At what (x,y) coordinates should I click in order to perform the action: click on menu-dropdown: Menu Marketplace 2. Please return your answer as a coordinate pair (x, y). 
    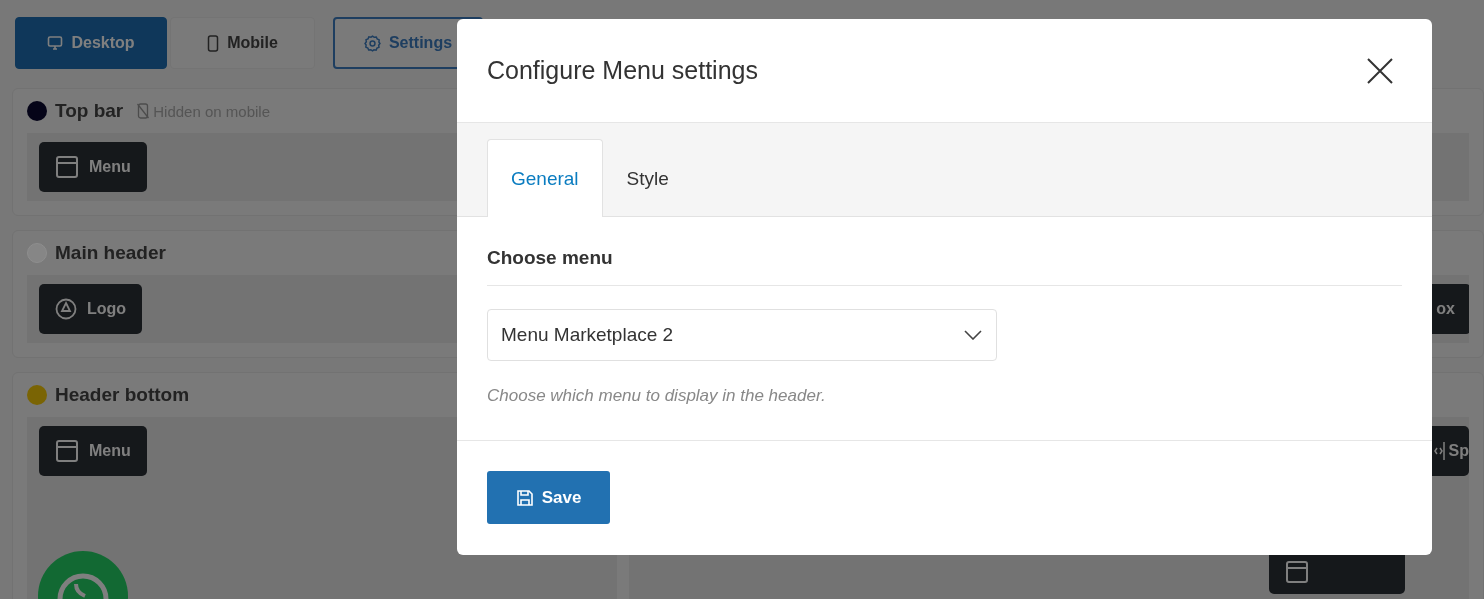
    Looking at the image, I should click on (742, 335).